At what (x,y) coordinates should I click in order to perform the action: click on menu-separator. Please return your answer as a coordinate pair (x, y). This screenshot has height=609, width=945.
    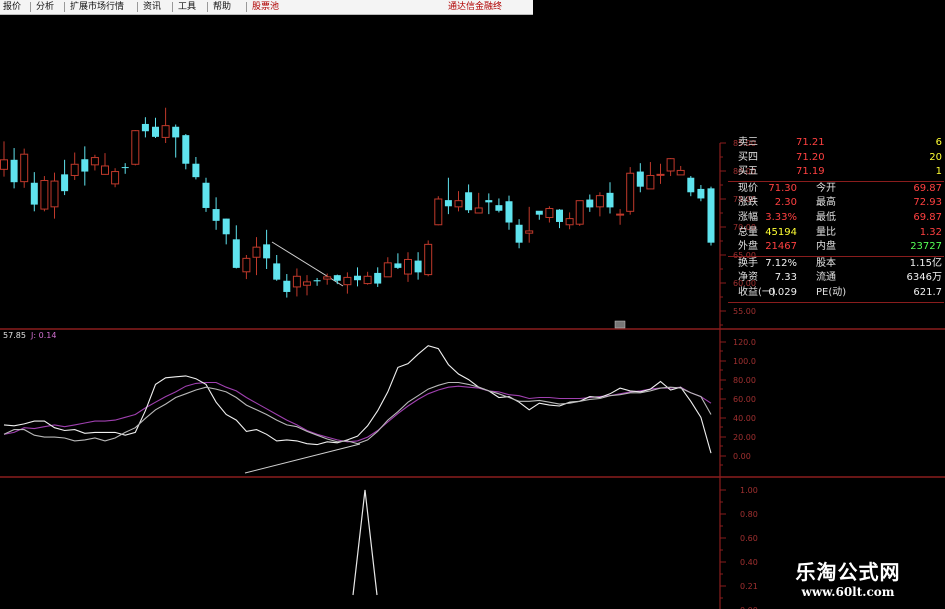
    Looking at the image, I should click on (246, 7).